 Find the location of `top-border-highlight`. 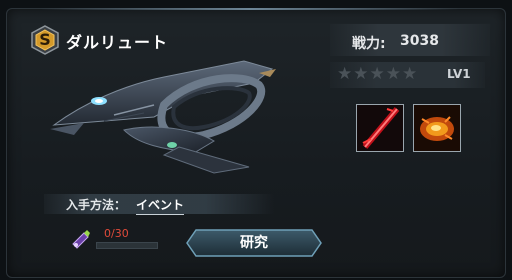

top-border-highlight is located at coordinates (250, 9).